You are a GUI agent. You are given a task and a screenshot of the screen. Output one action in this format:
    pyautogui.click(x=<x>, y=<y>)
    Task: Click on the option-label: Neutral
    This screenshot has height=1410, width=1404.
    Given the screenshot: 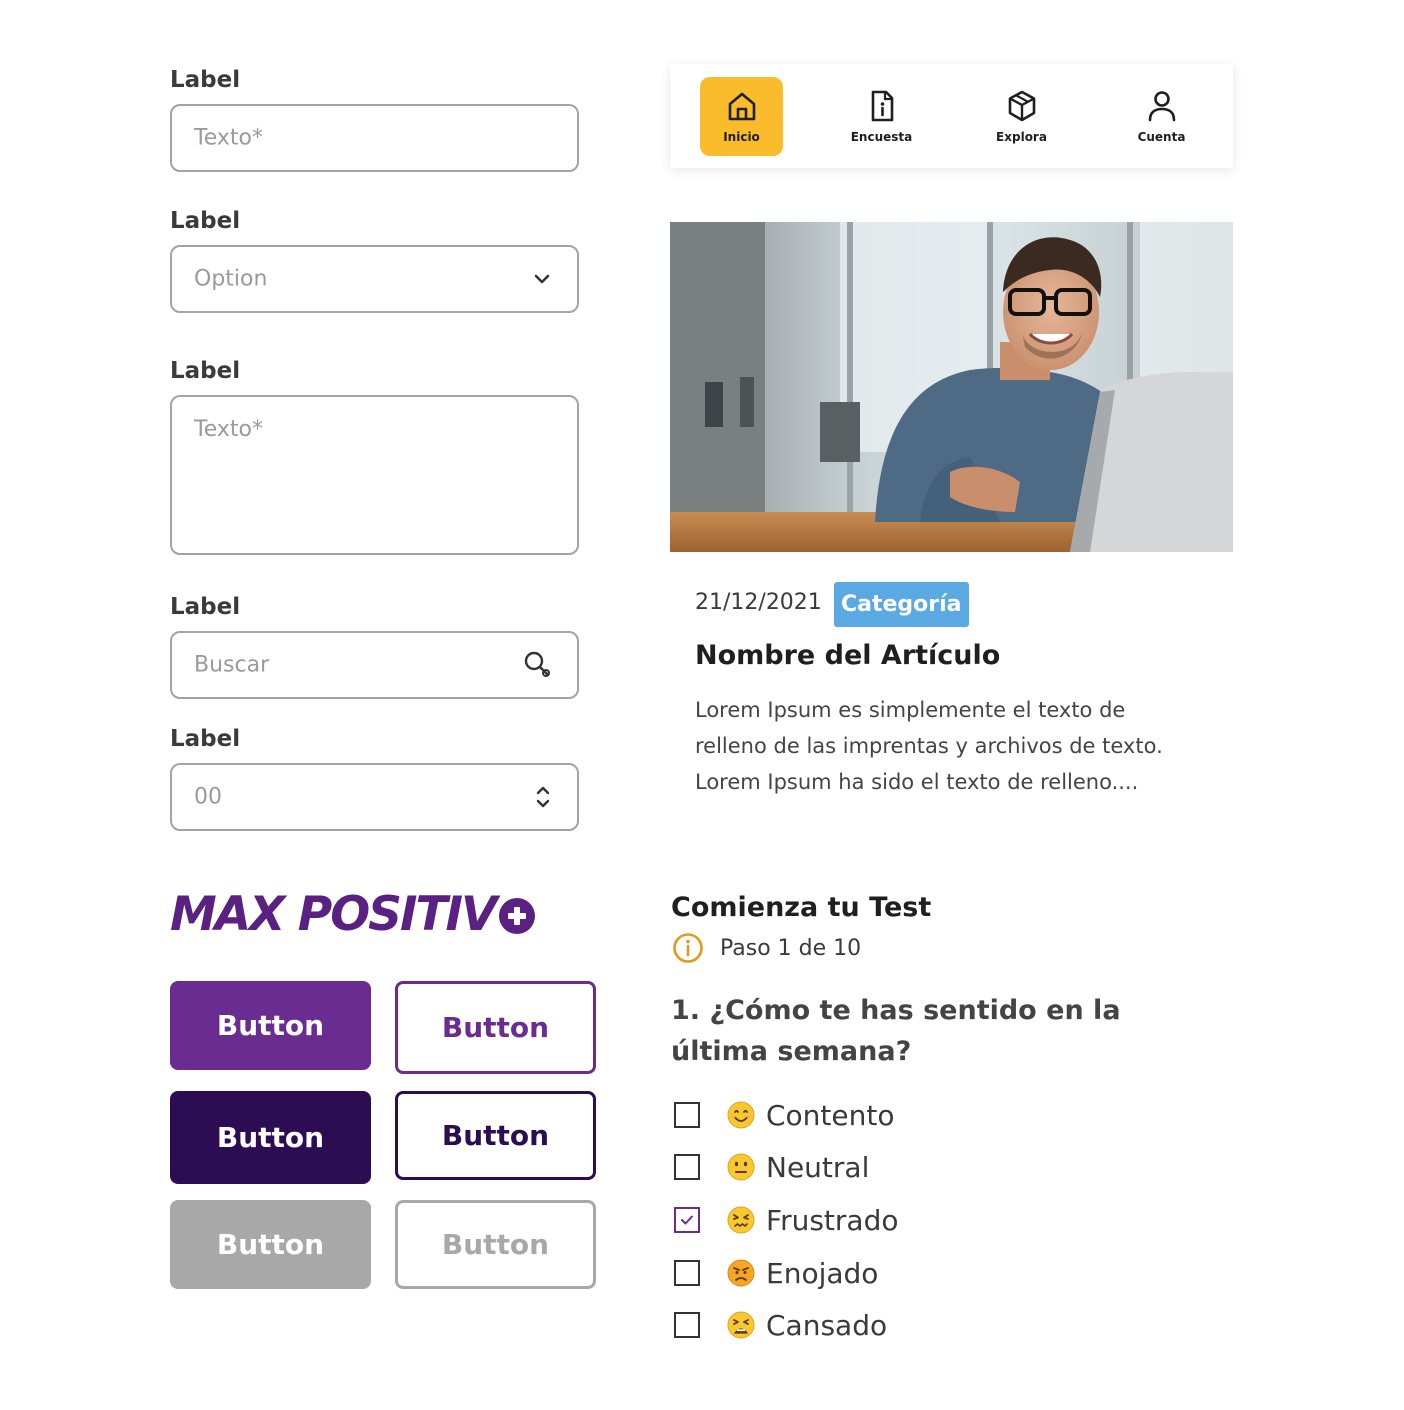 What is the action you would take?
    pyautogui.click(x=818, y=1167)
    